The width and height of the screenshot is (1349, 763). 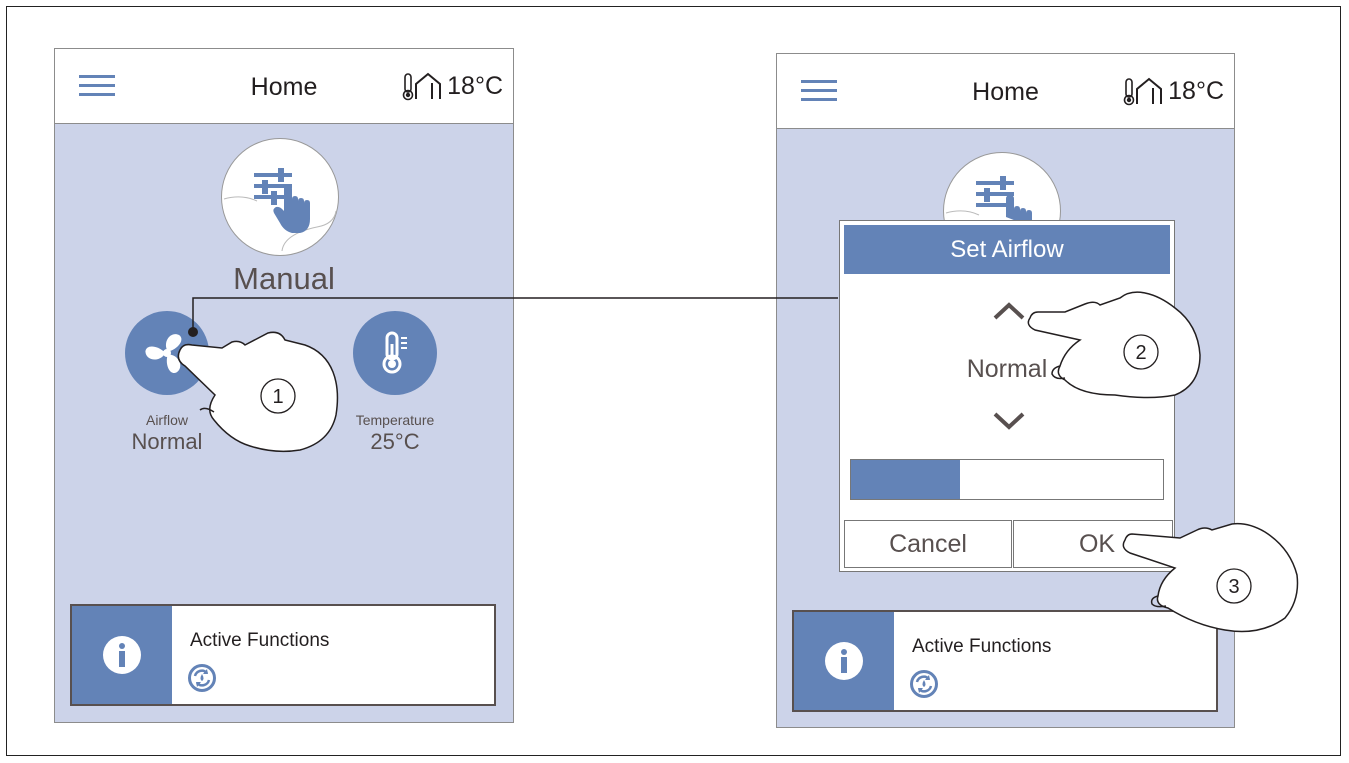 What do you see at coordinates (258, 392) in the screenshot?
I see `pointing-hand-icon: 1` at bounding box center [258, 392].